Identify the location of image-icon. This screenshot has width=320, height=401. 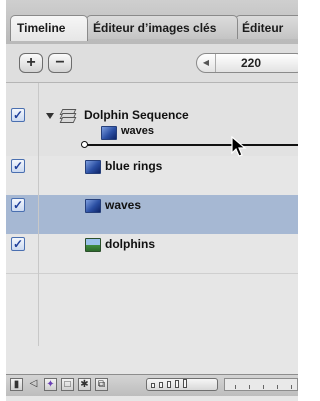
(93, 245).